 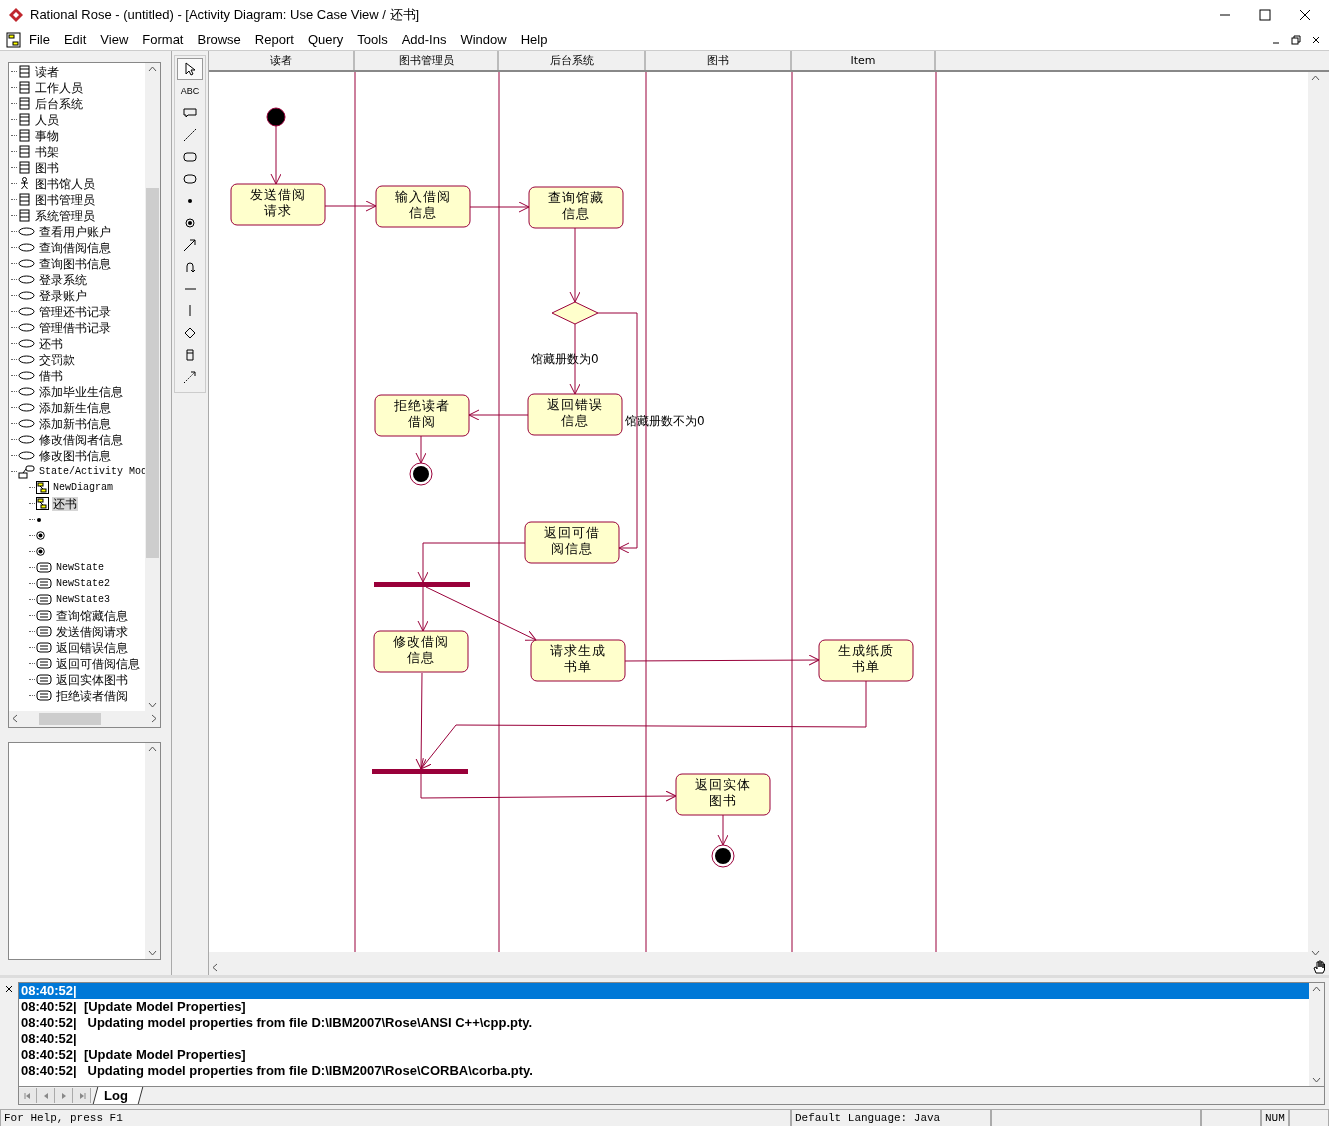 What do you see at coordinates (92, 695) in the screenshot?
I see `tree-item: 拒绝读者借阅` at bounding box center [92, 695].